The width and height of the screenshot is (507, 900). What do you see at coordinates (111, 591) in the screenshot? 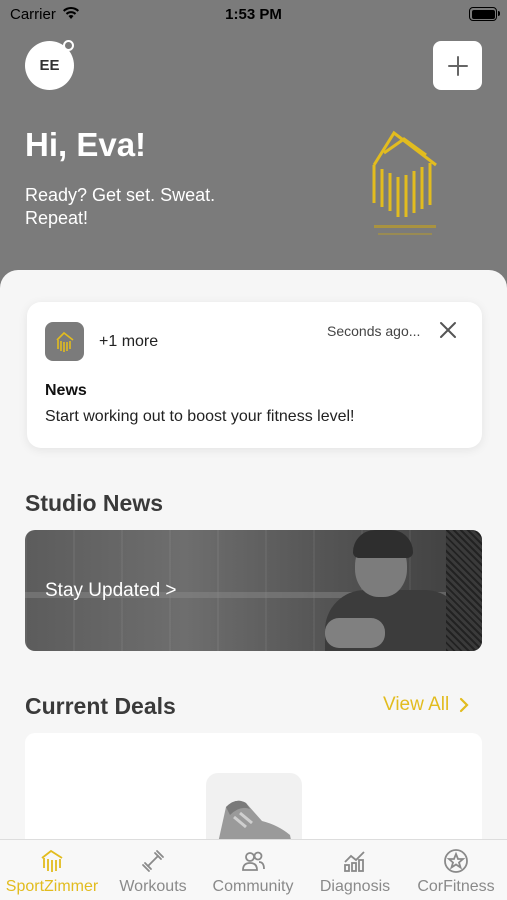
I see `stay-updated-link: Stay Updated >` at bounding box center [111, 591].